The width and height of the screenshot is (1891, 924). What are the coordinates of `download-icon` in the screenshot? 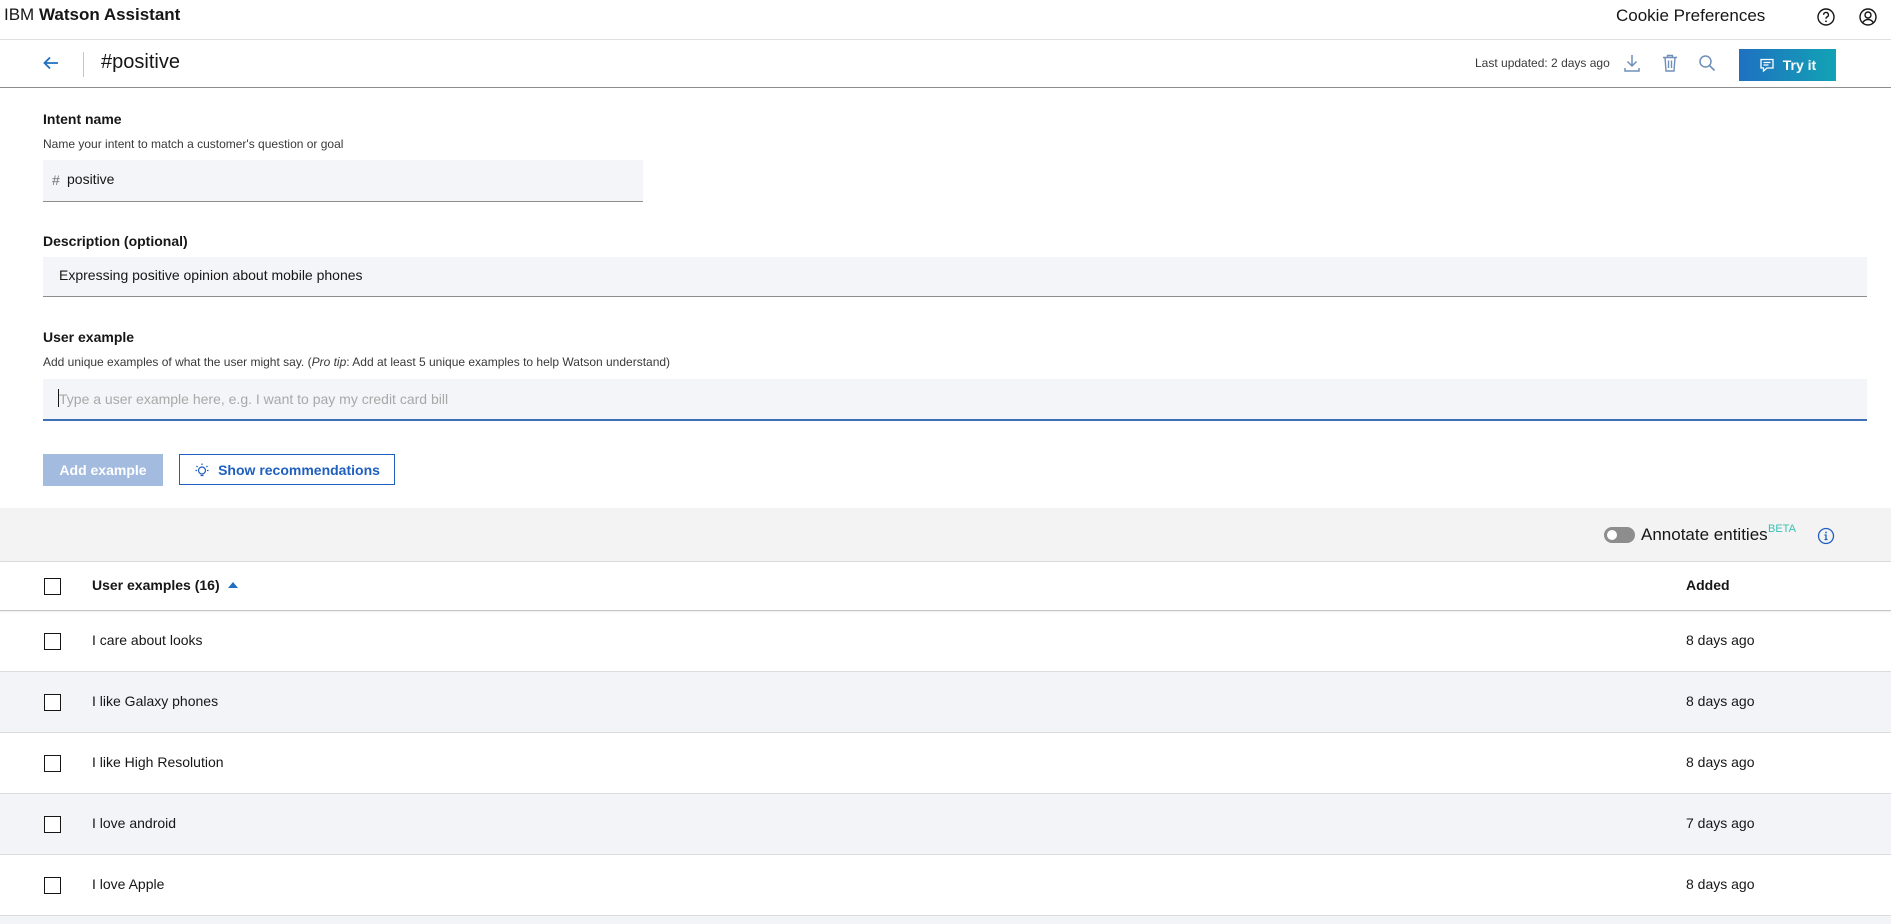 It's located at (1632, 63).